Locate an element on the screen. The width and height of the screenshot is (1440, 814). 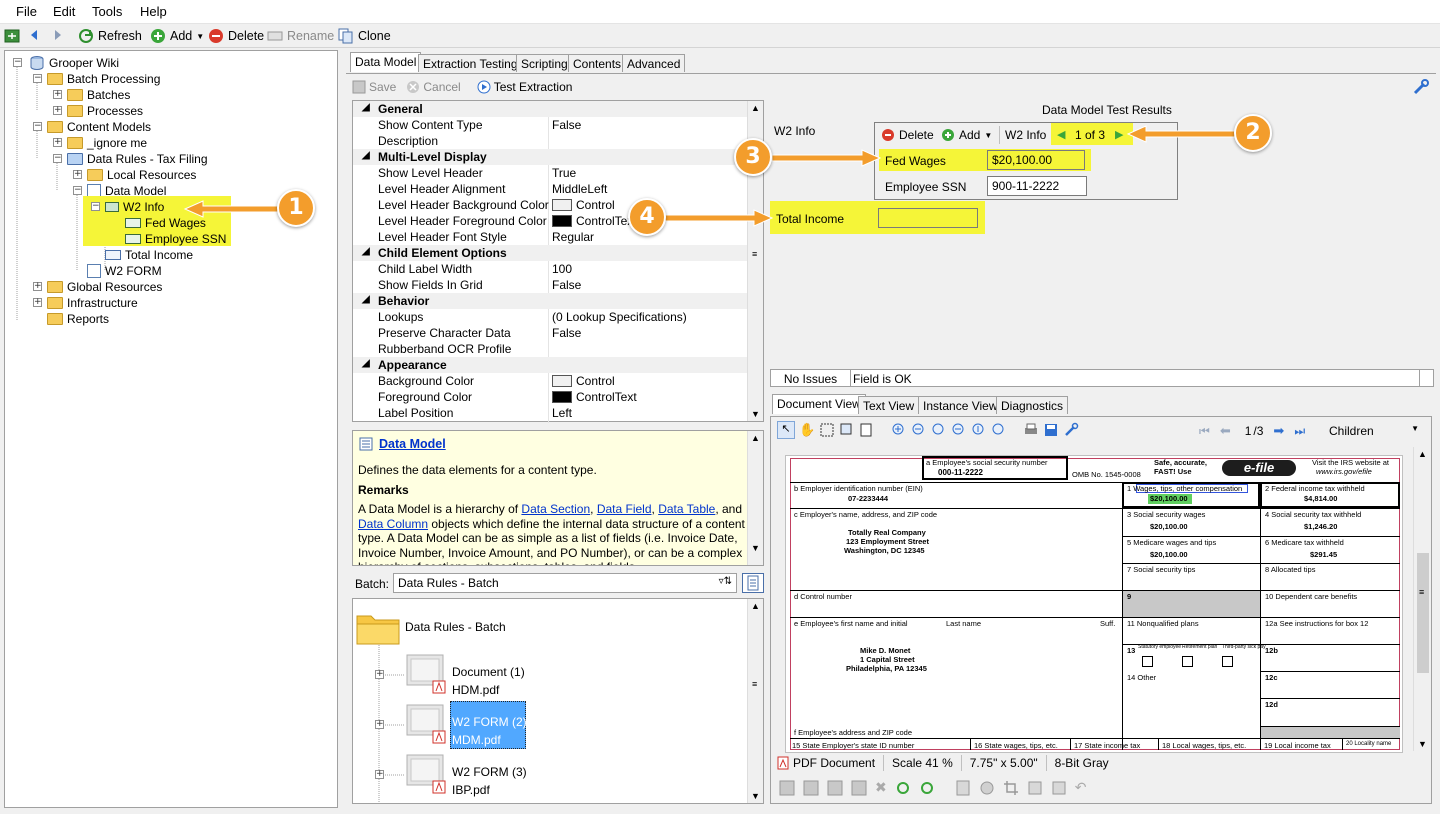
tree-node-data-rules: Data Rules - Tax Filing is located at coordinates (137, 159).